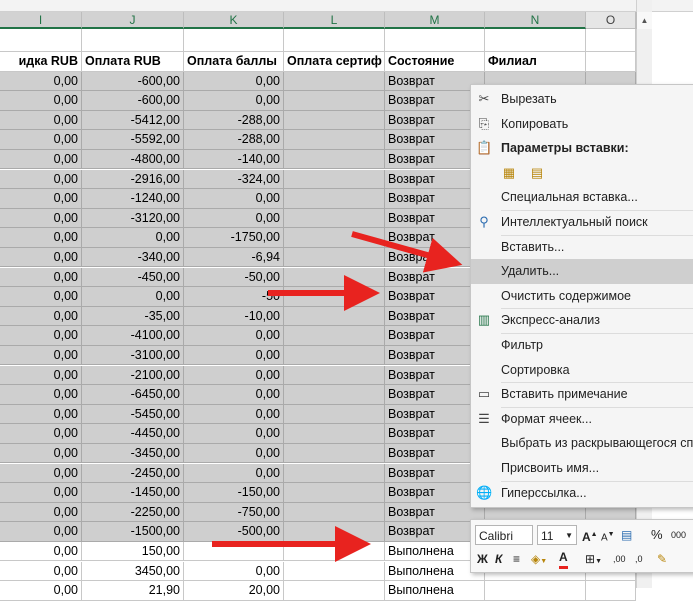 This screenshot has width=693, height=601. I want to click on cell-k: -10,00, so click(234, 316).